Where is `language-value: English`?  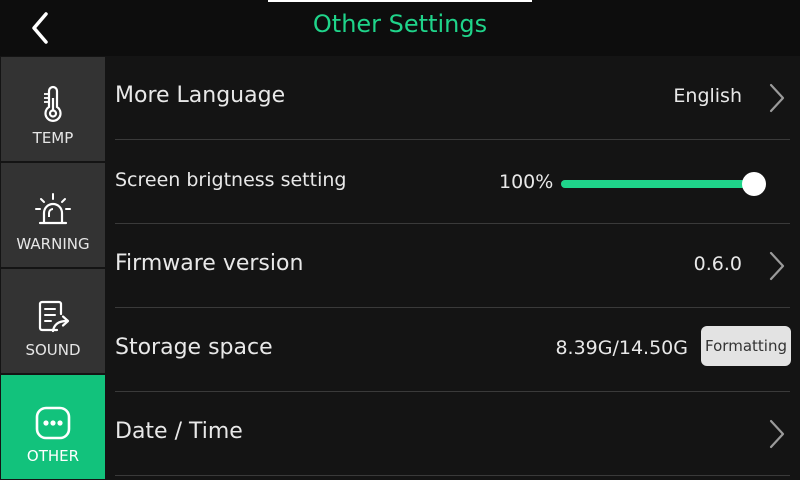
language-value: English is located at coordinates (707, 96).